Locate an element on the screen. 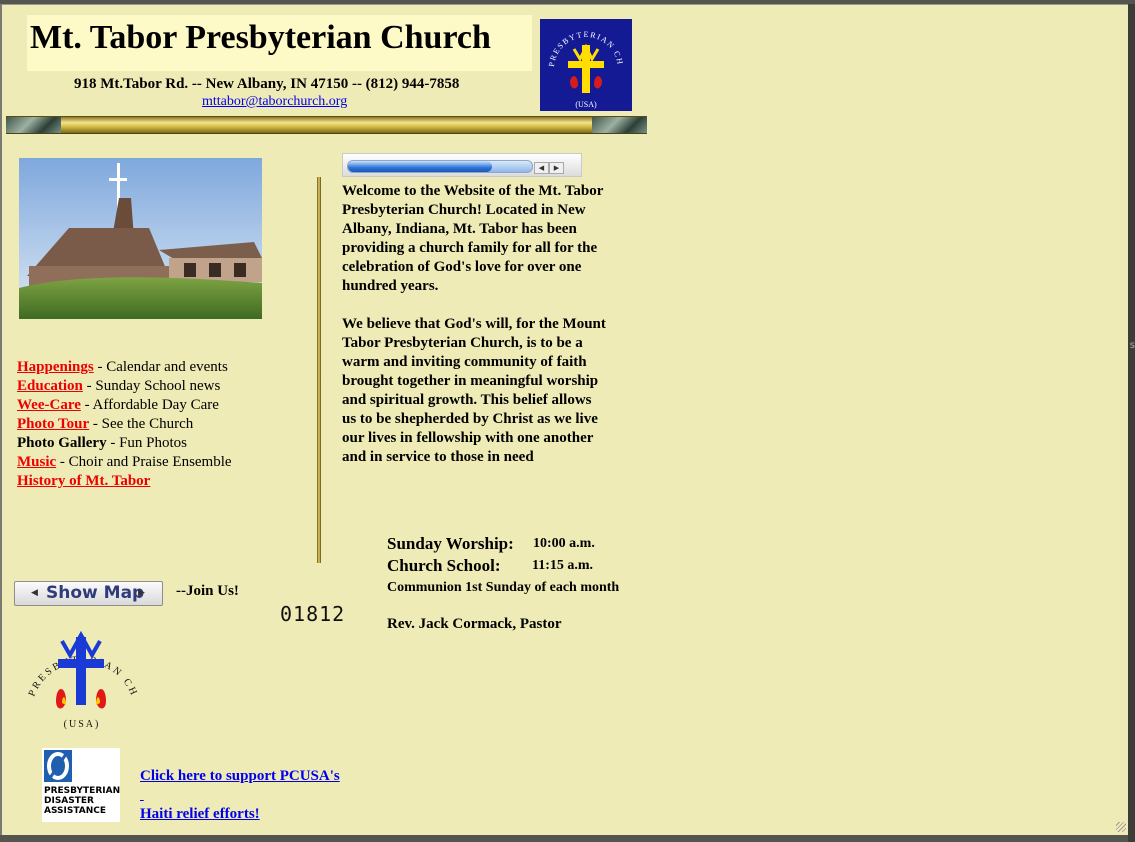  nav-link: History of Mt. Tabor is located at coordinates (83, 481).